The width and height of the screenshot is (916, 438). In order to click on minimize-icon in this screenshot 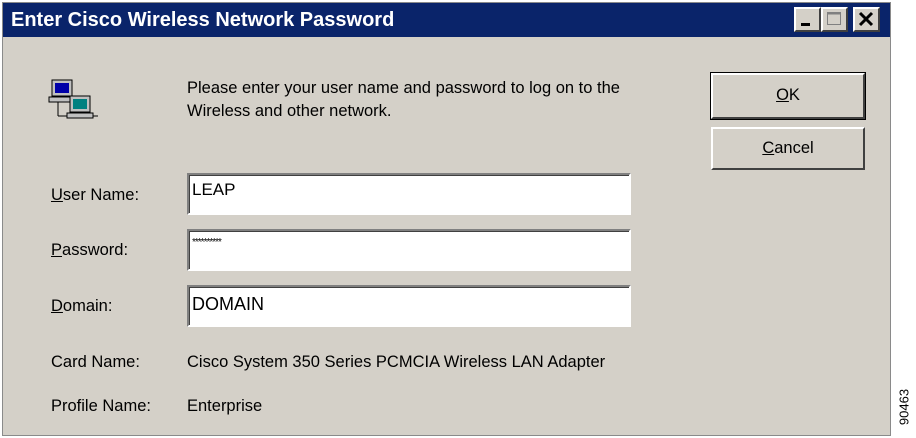, I will do `click(805, 24)`.